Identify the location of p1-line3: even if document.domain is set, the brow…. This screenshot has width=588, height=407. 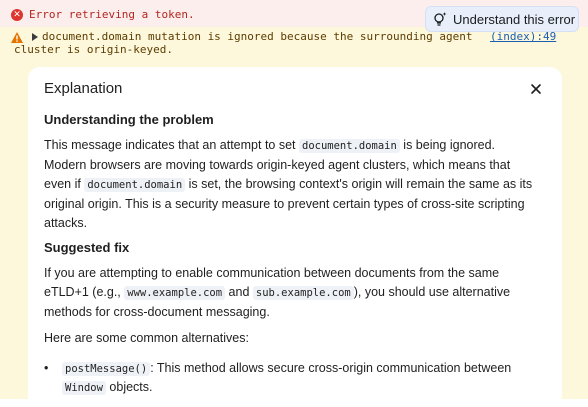
(288, 184).